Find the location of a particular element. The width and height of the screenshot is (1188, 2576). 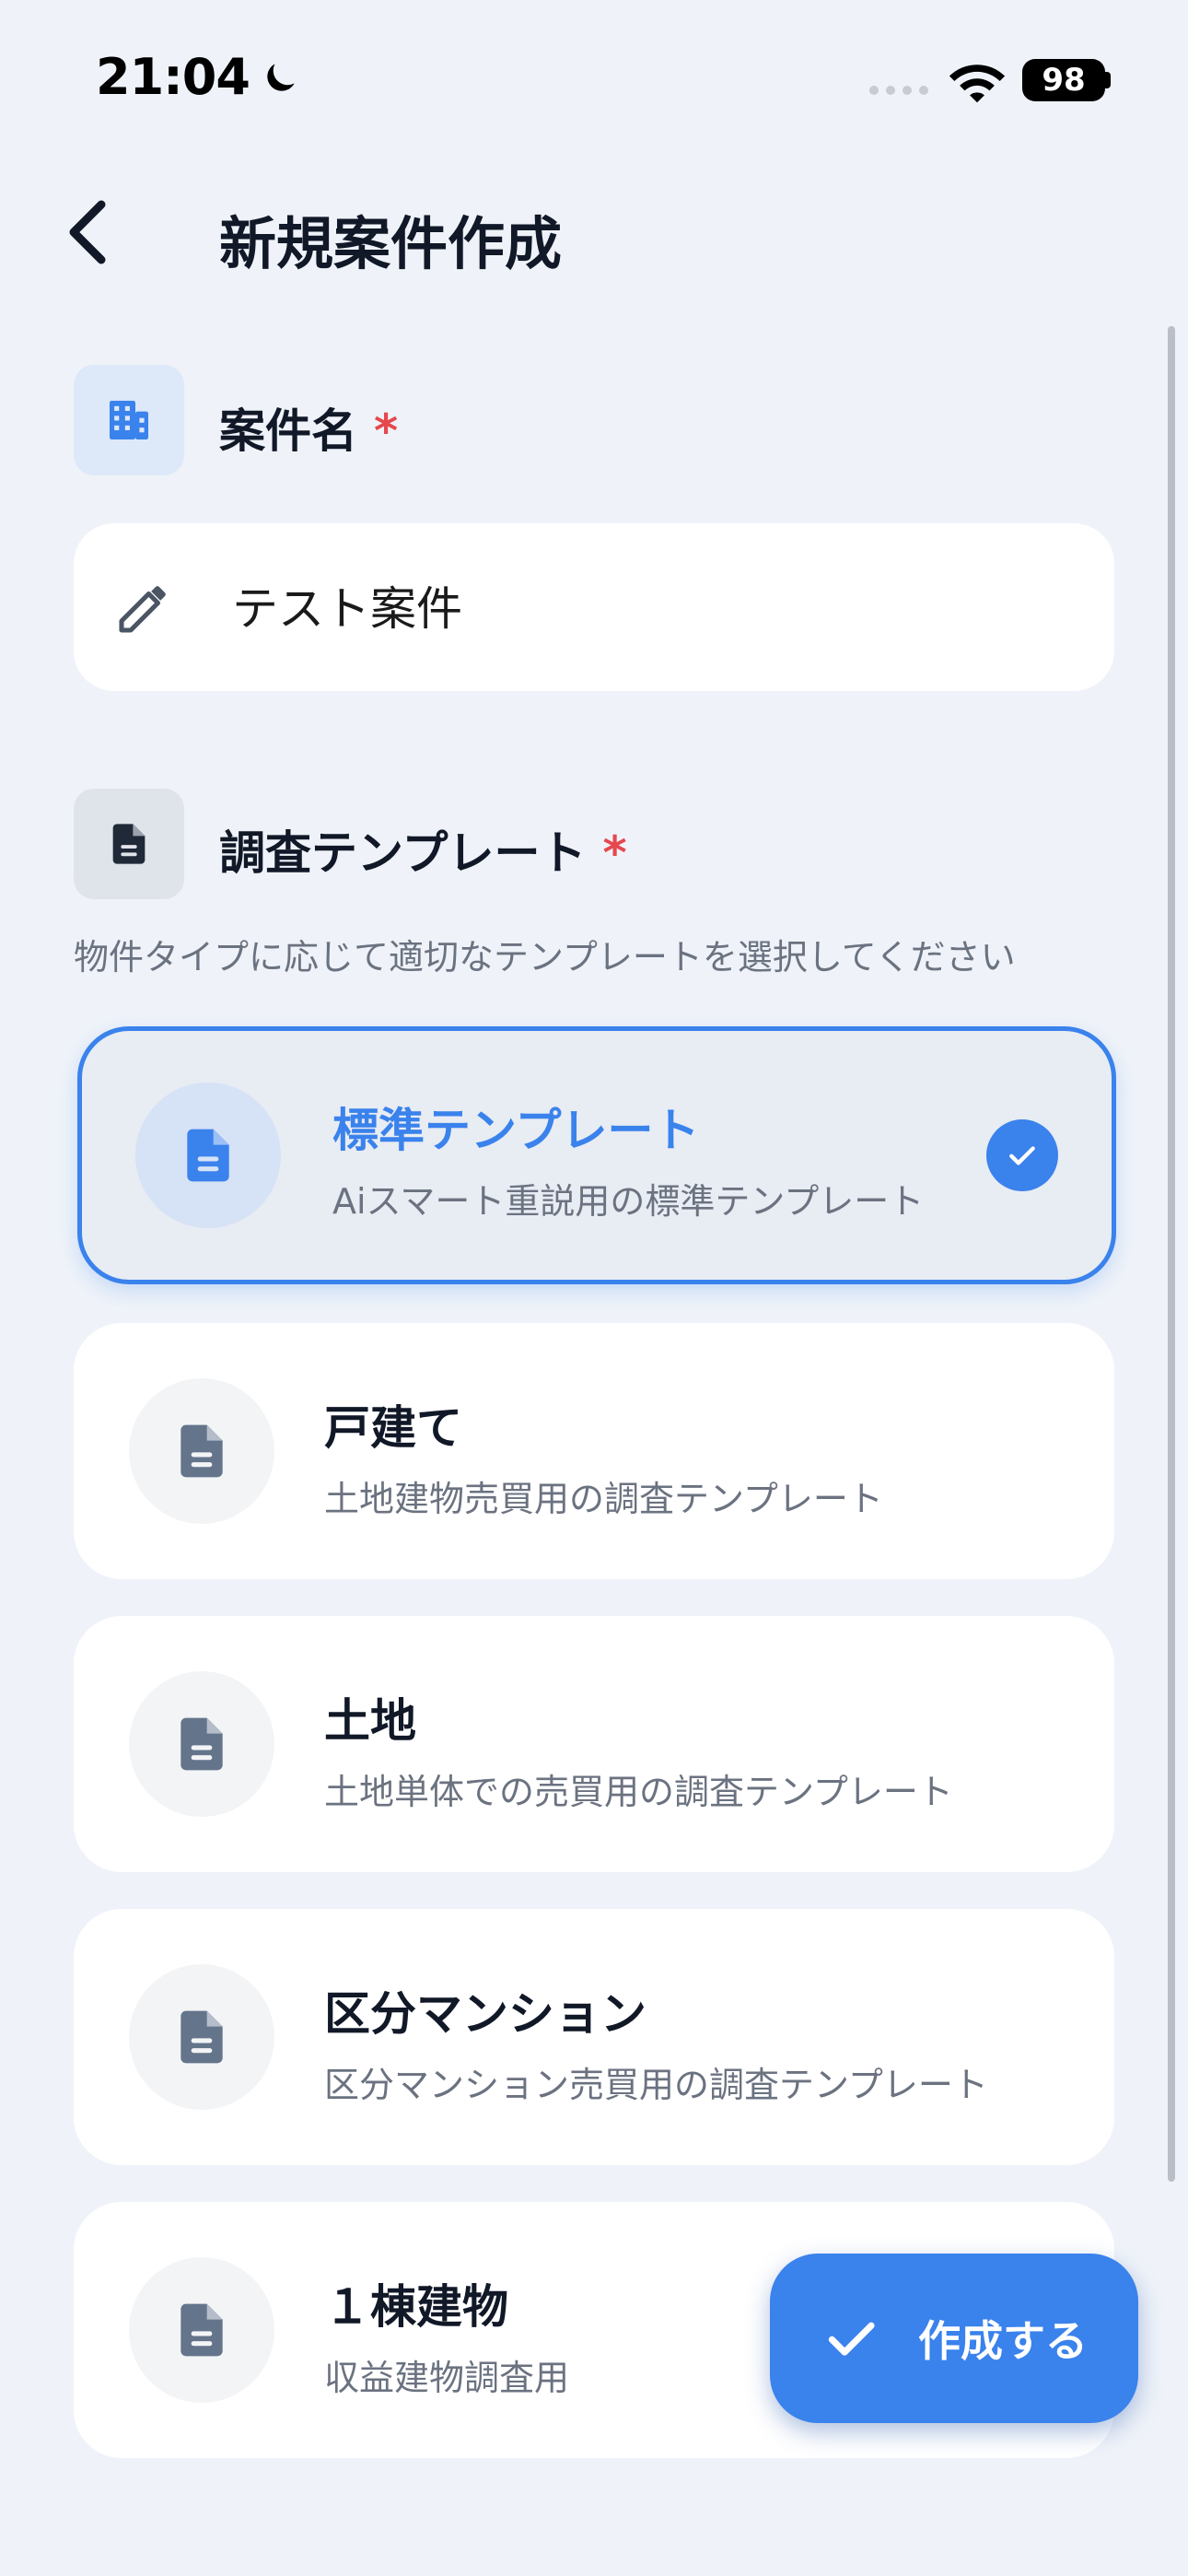

pencil-icon is located at coordinates (143, 609).